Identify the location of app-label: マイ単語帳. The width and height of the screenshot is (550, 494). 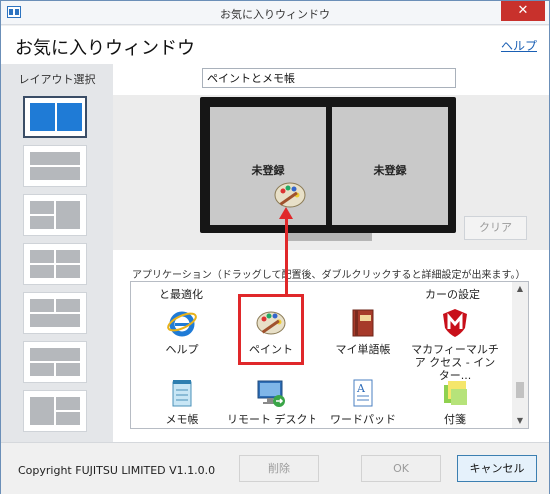
(363, 349).